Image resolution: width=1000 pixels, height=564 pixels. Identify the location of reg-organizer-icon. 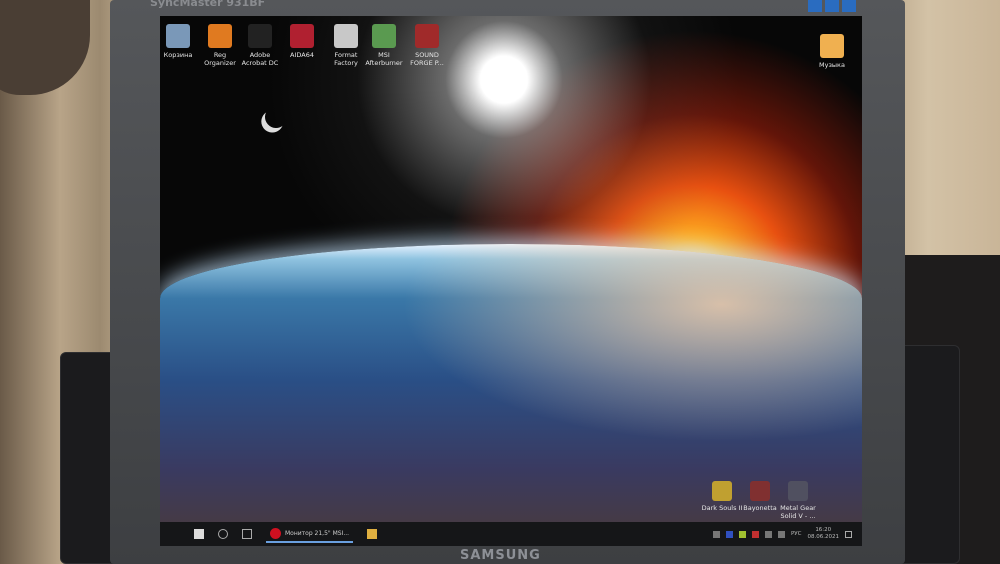
(220, 36).